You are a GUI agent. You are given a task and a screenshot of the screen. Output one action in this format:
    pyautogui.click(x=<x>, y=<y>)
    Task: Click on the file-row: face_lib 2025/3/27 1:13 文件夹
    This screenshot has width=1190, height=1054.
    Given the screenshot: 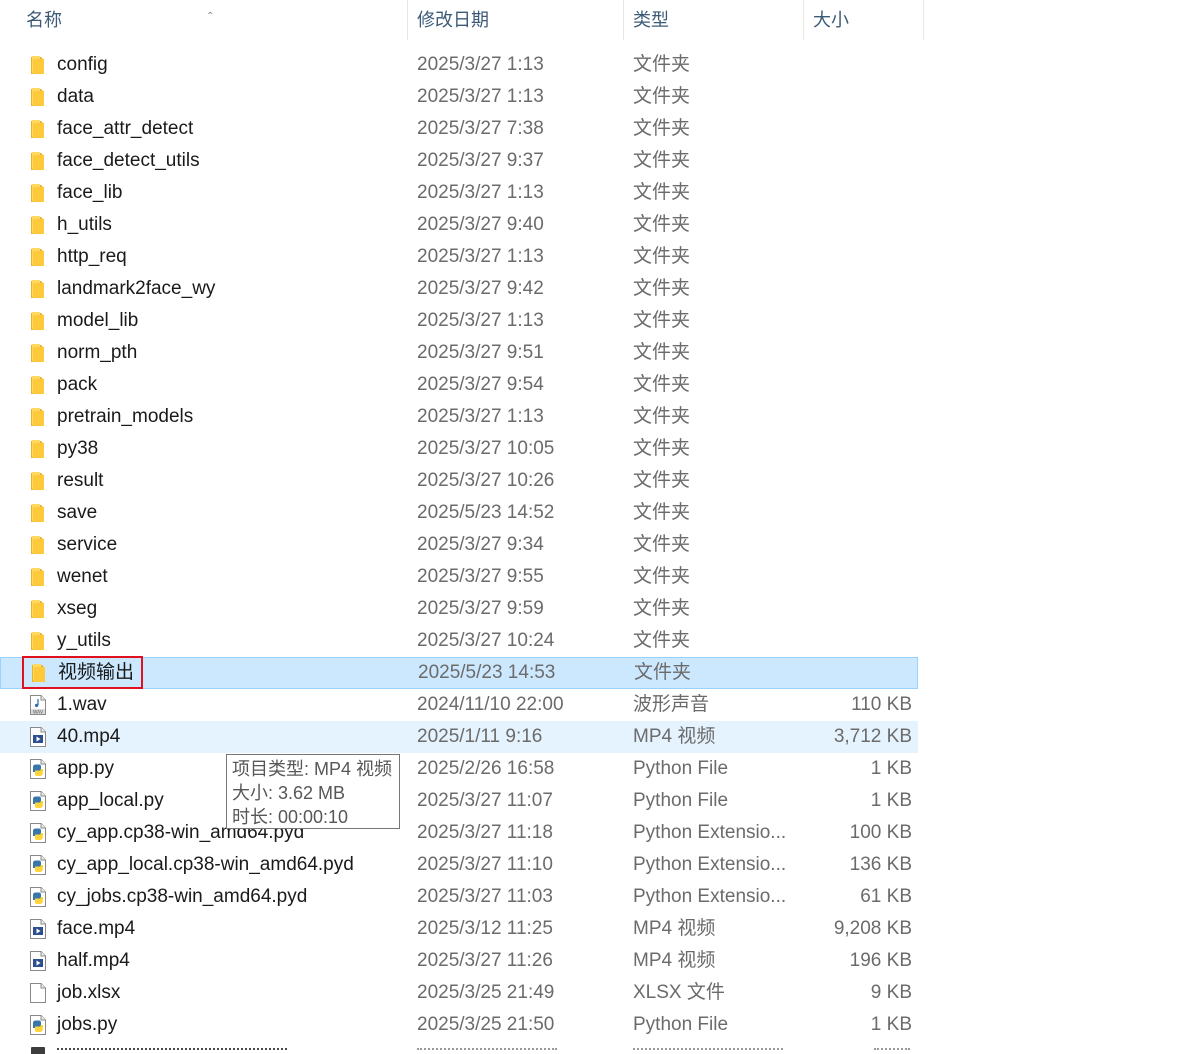 What is the action you would take?
    pyautogui.click(x=459, y=193)
    